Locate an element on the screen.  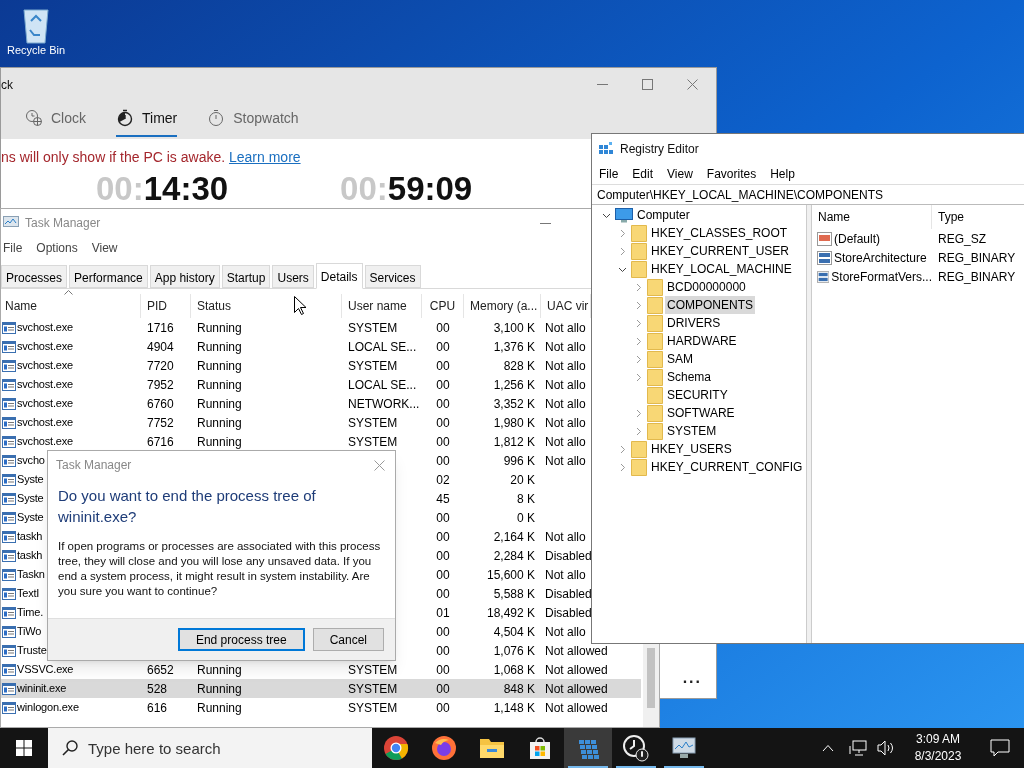
table-cell: Time. is located at coordinates (30, 612).